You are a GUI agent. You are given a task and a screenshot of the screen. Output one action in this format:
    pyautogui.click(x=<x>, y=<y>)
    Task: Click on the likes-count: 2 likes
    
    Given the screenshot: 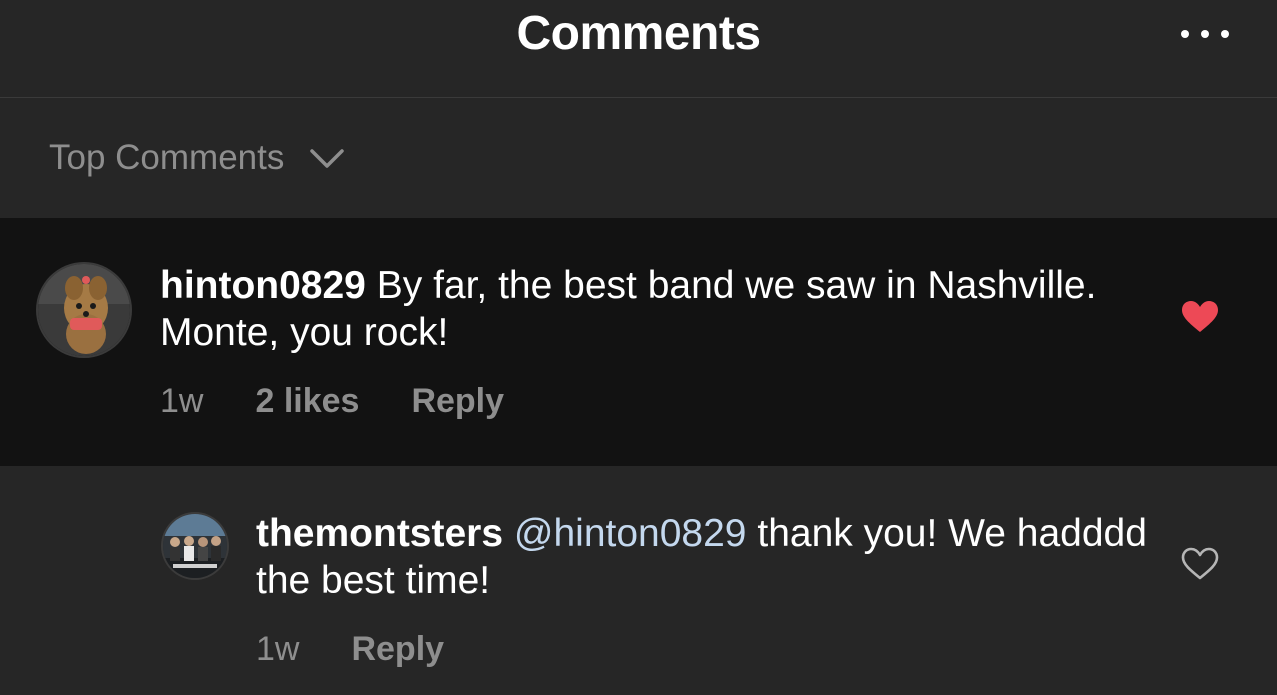 What is the action you would take?
    pyautogui.click(x=307, y=401)
    